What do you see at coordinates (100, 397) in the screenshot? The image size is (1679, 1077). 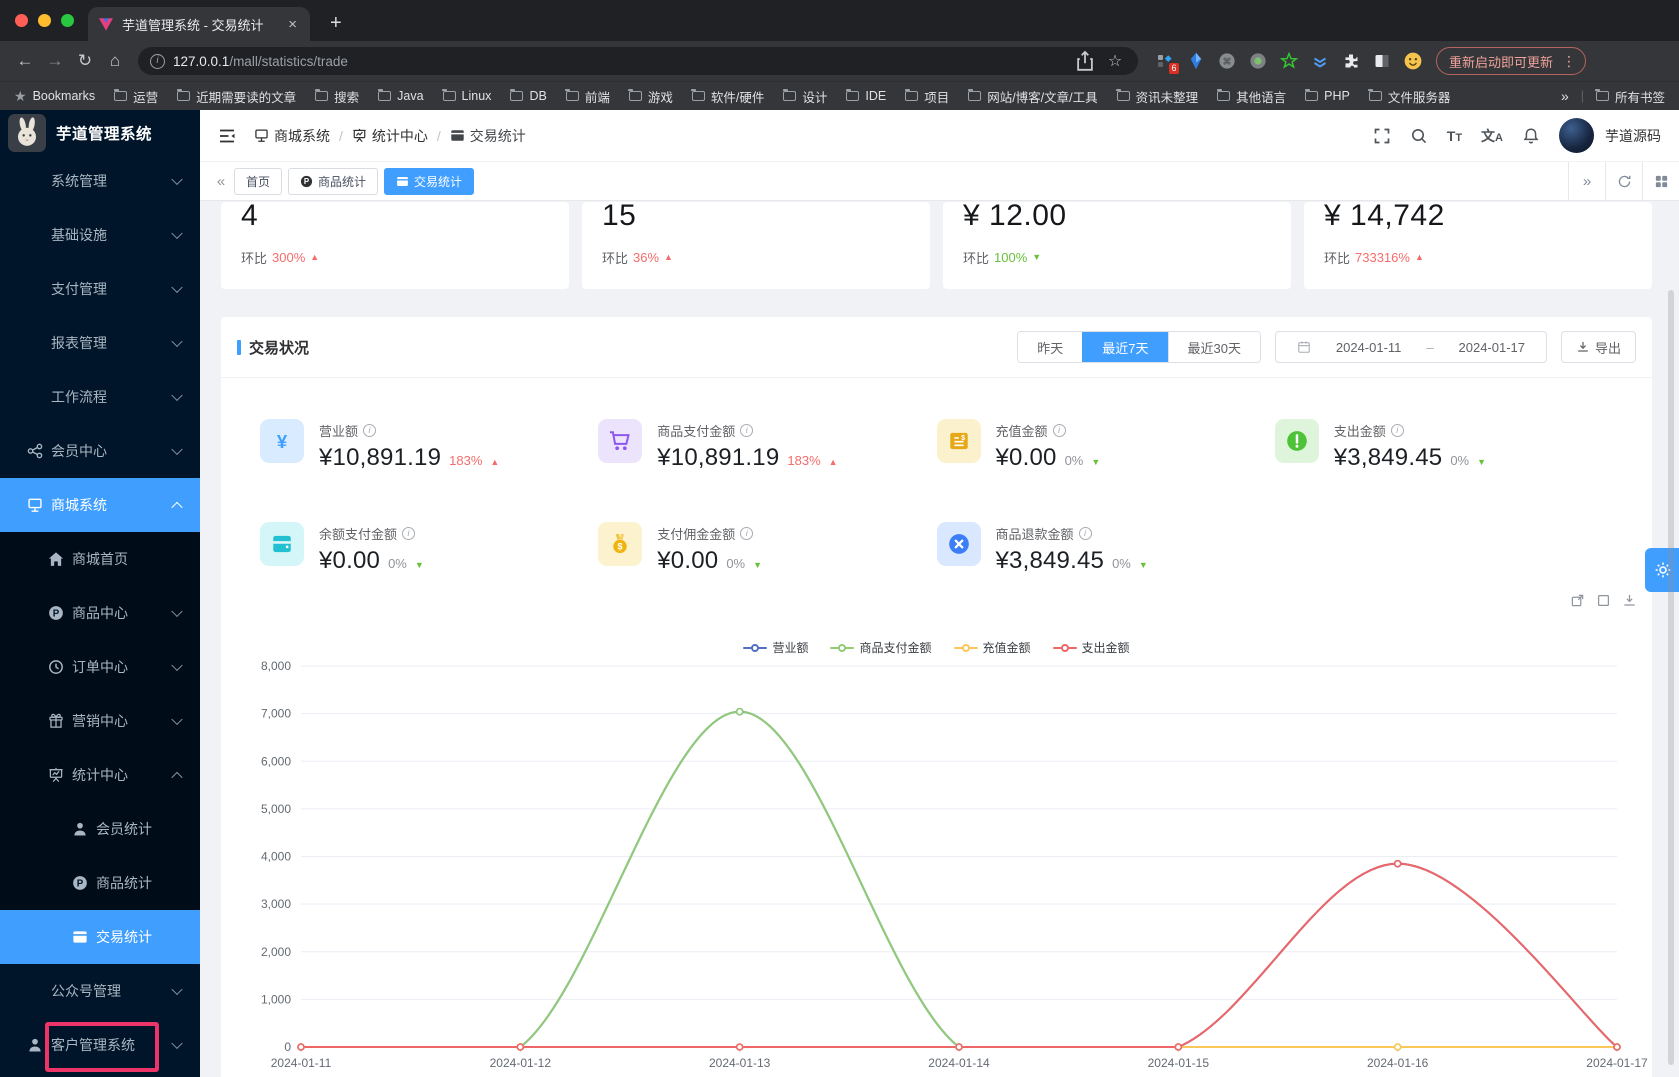 I see `sidebar-item-workflow: 工作流程` at bounding box center [100, 397].